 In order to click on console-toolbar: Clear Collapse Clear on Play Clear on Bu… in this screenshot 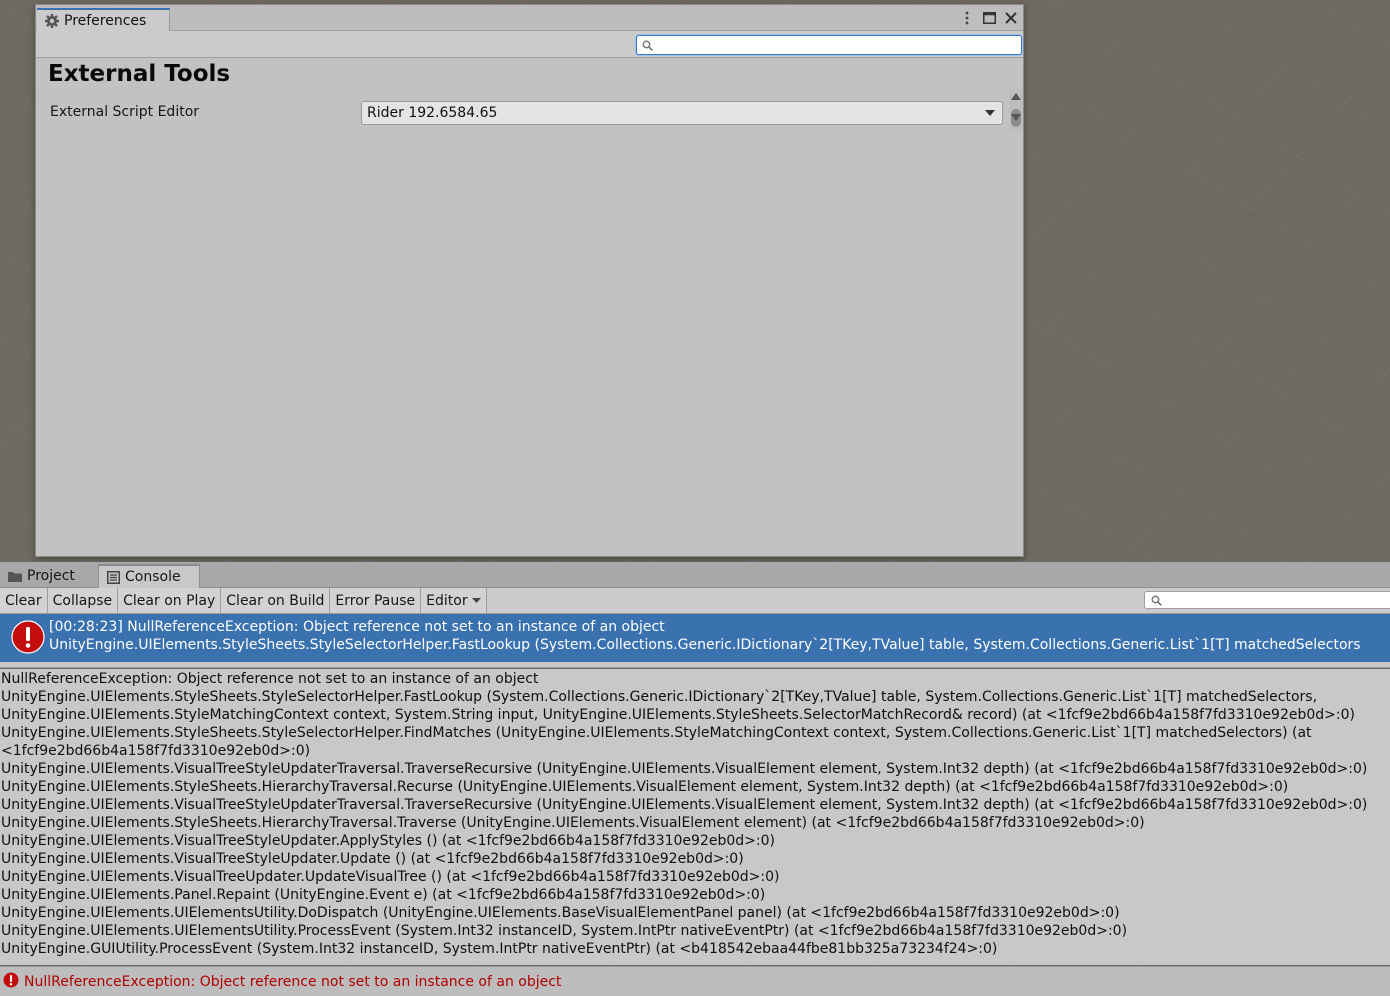, I will do `click(695, 601)`.